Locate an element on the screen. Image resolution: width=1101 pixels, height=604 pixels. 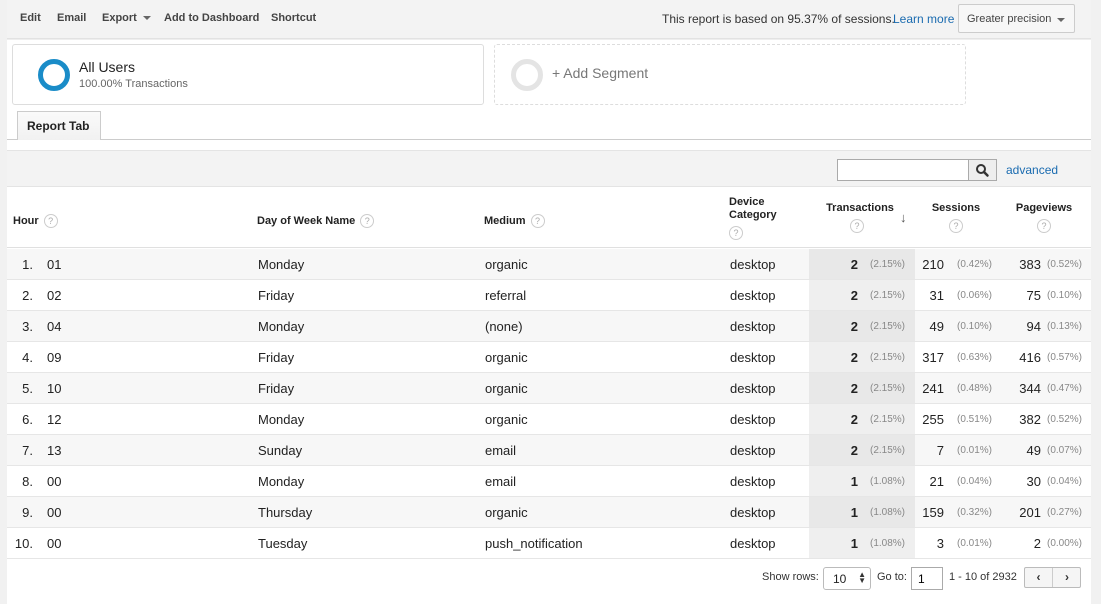
cell-pageviews: 49 is located at coordinates (1033, 450).